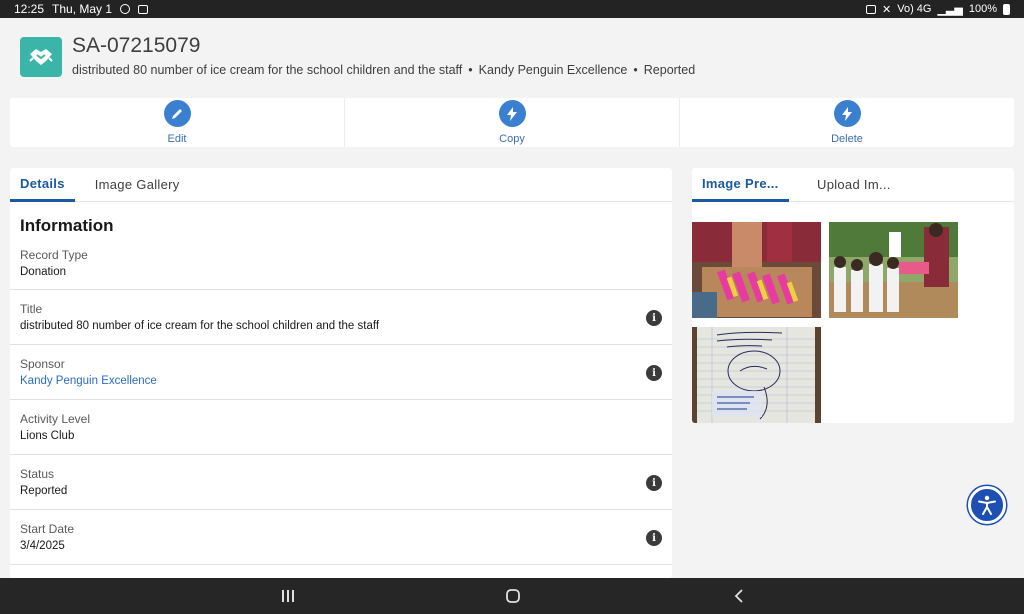 This screenshot has width=1024, height=614. I want to click on field-label: Title, so click(31, 309).